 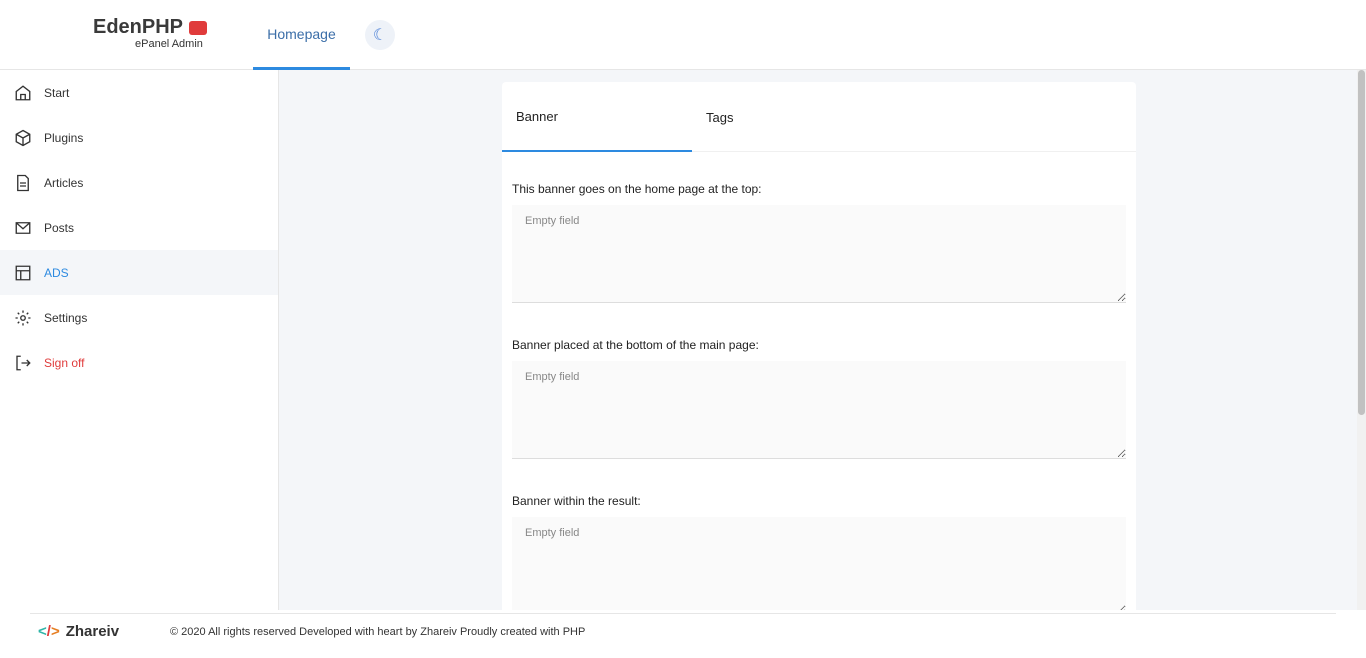 I want to click on gear-icon, so click(x=23, y=317).